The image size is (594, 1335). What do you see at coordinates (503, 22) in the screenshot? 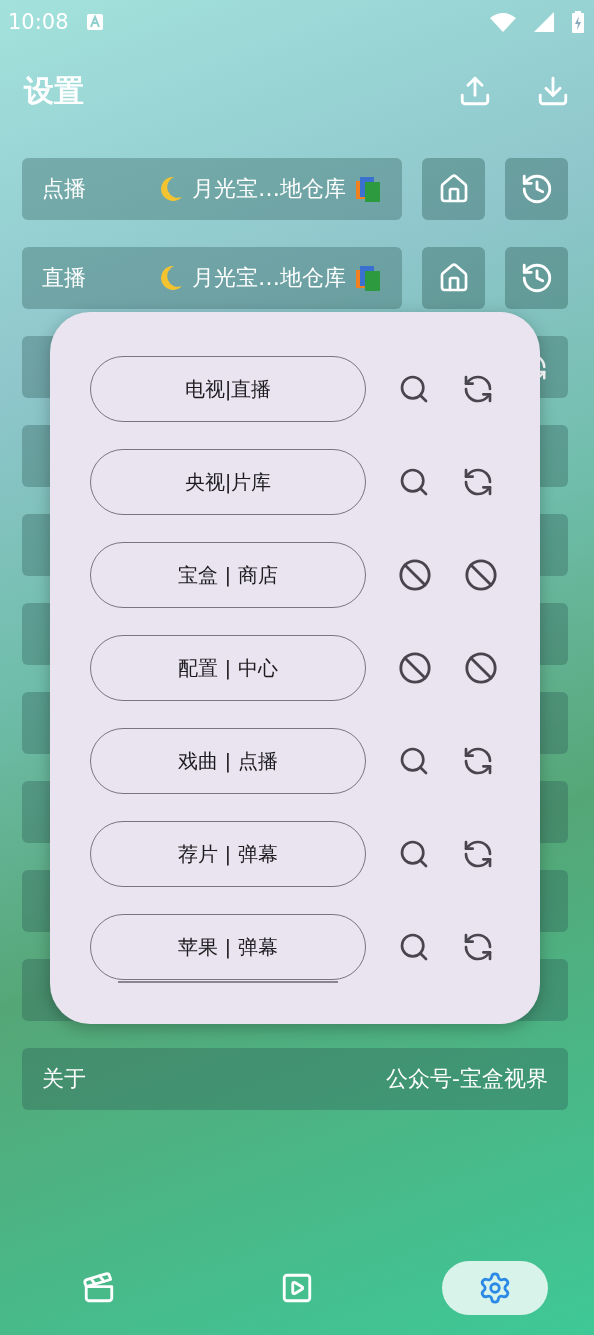
I see `wifi-icon` at bounding box center [503, 22].